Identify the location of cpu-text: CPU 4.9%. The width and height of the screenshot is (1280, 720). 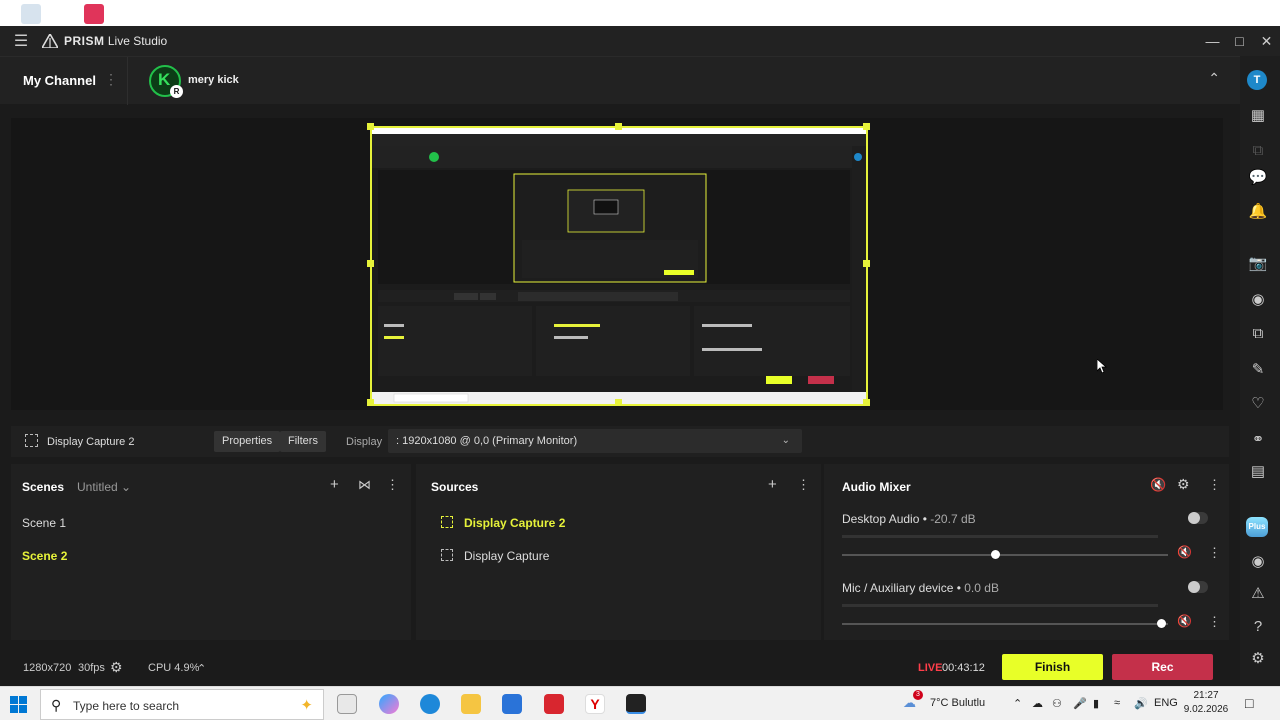
(174, 668).